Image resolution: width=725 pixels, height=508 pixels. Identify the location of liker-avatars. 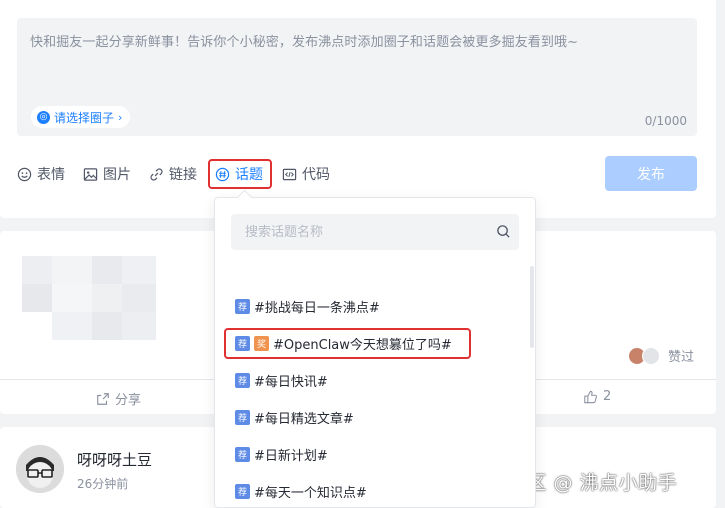
(646, 355).